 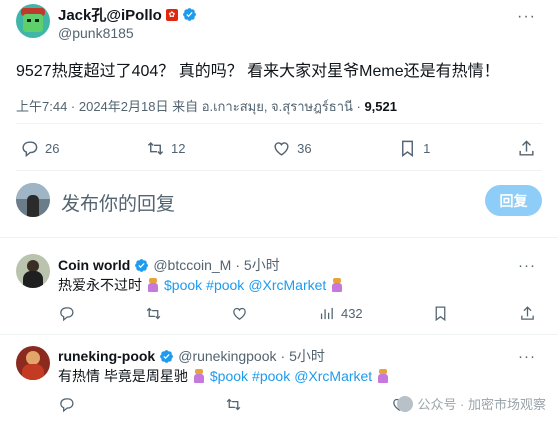 I want to click on author-avatar, so click(x=33, y=21).